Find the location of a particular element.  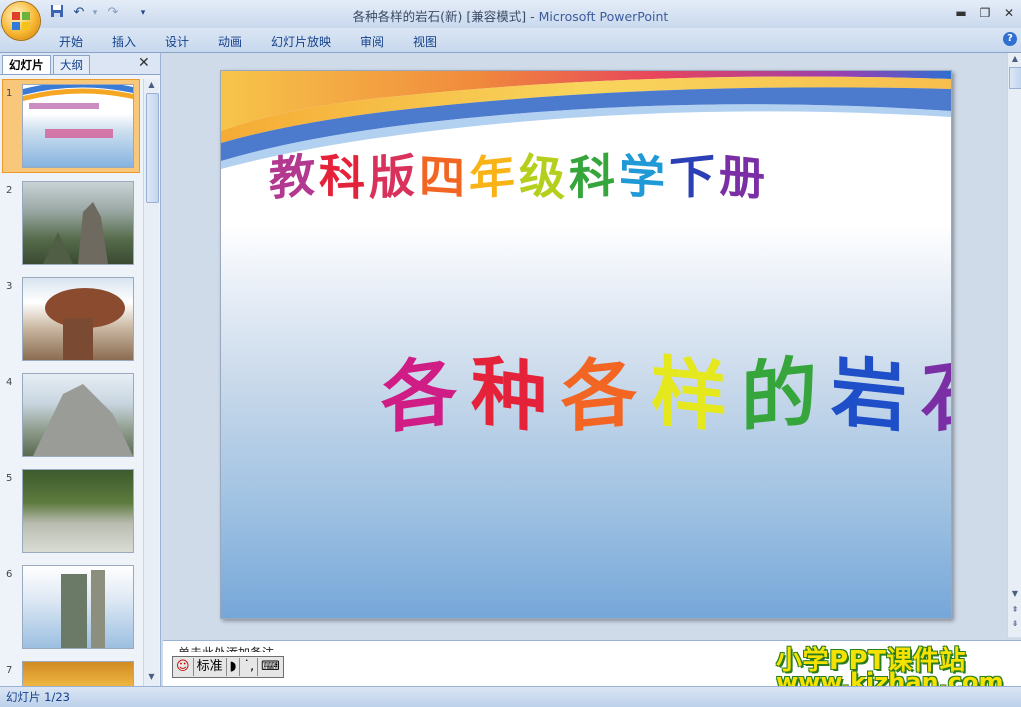

title-char: 的 is located at coordinates (779, 394).